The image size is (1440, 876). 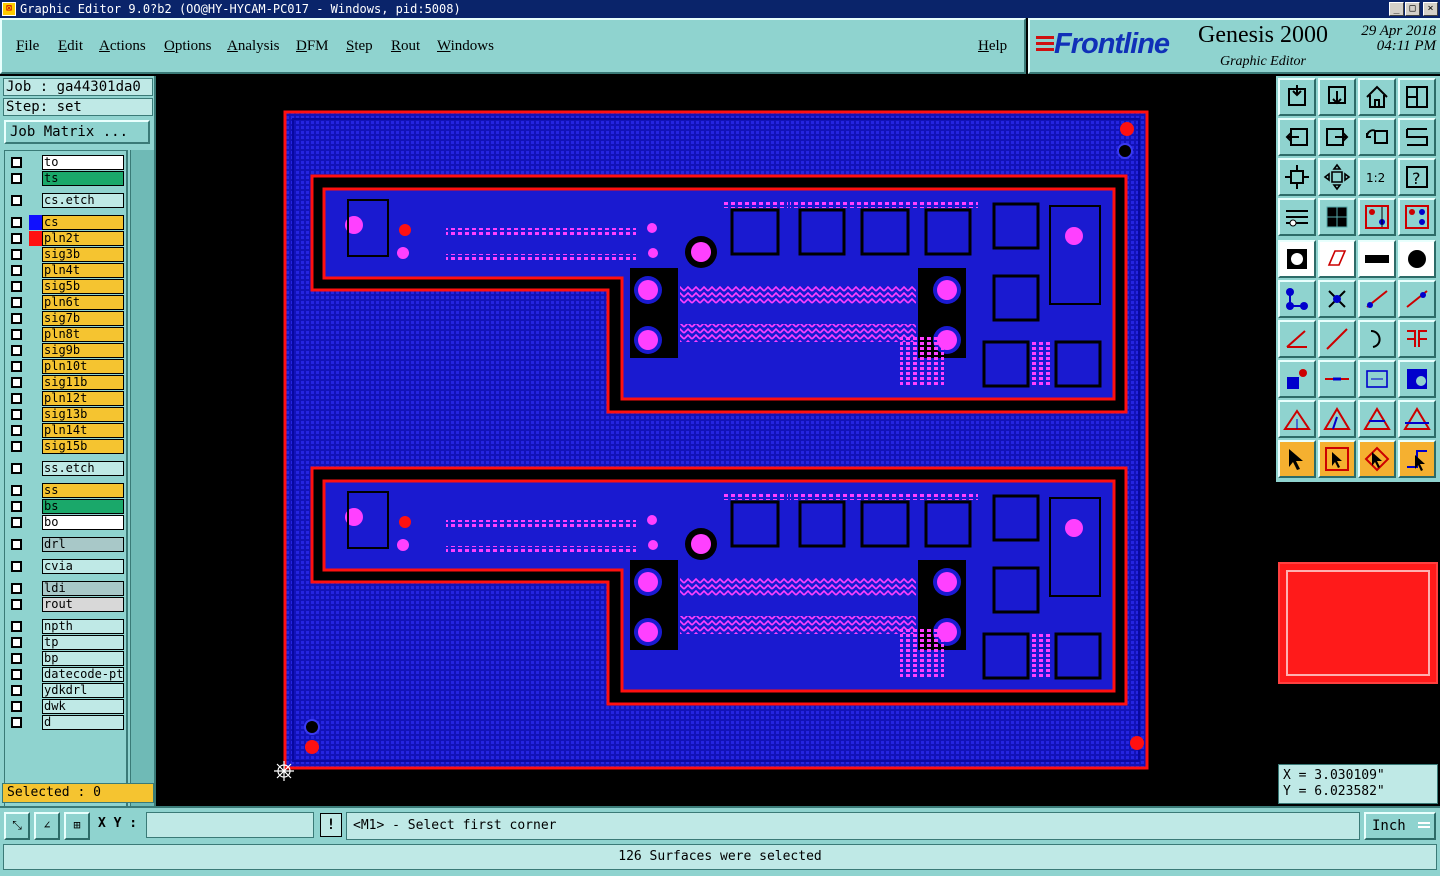 I want to click on layer-name: pln14t, so click(x=83, y=430).